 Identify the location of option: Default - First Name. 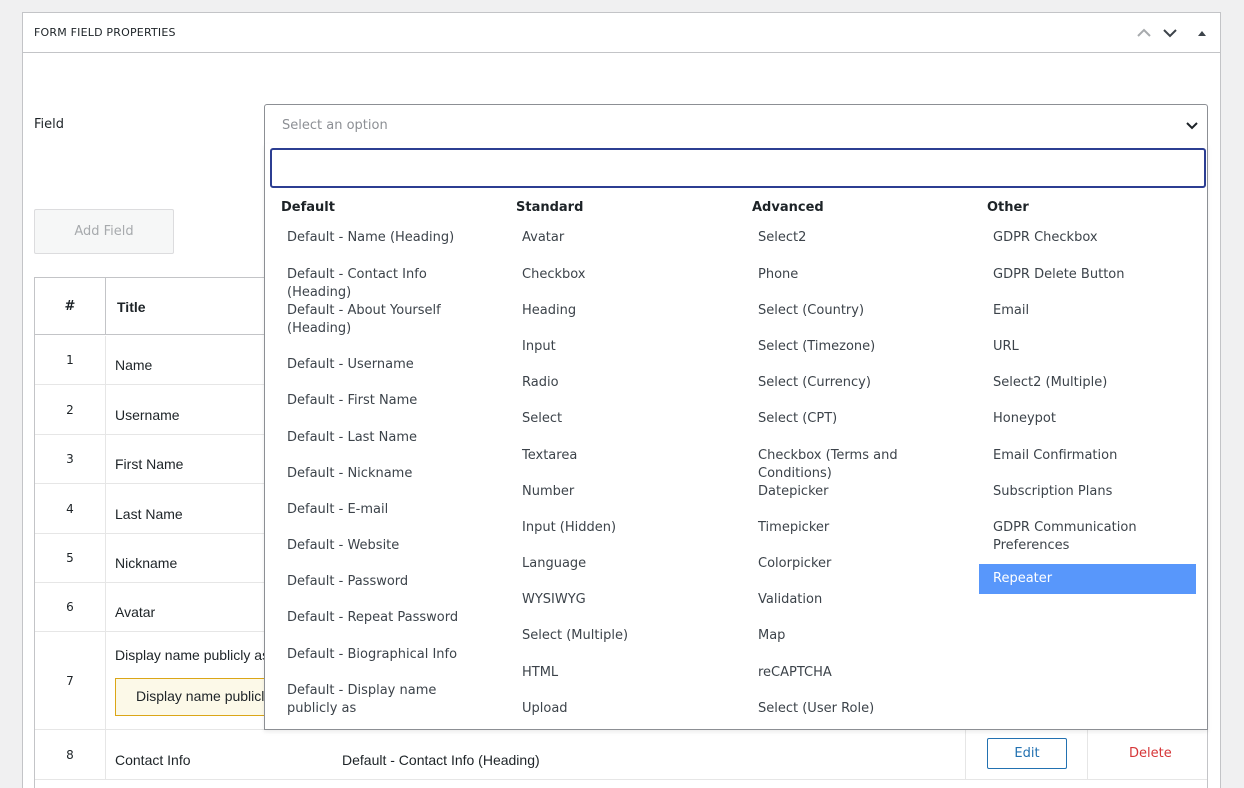
(381, 401).